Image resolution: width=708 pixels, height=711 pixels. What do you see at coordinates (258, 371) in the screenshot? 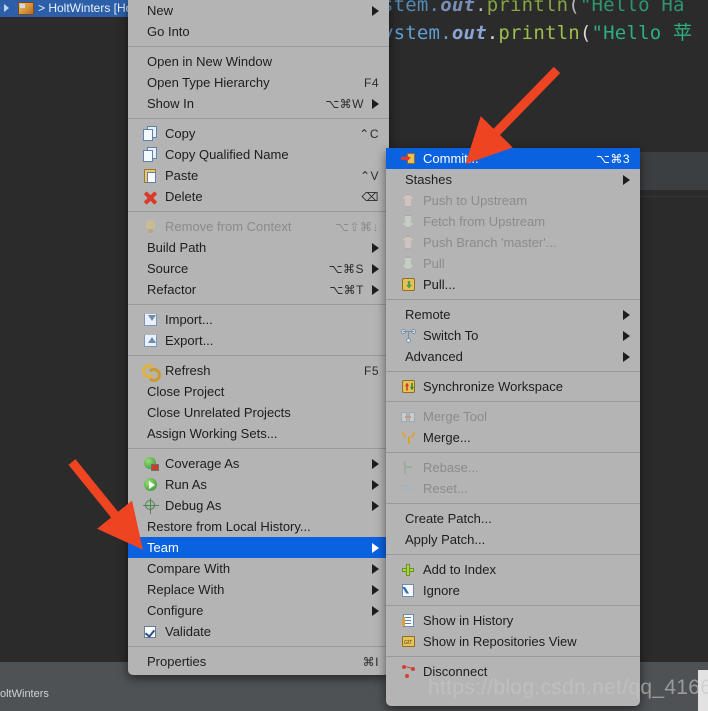
I see `menu-item-refresh: Refresh F5` at bounding box center [258, 371].